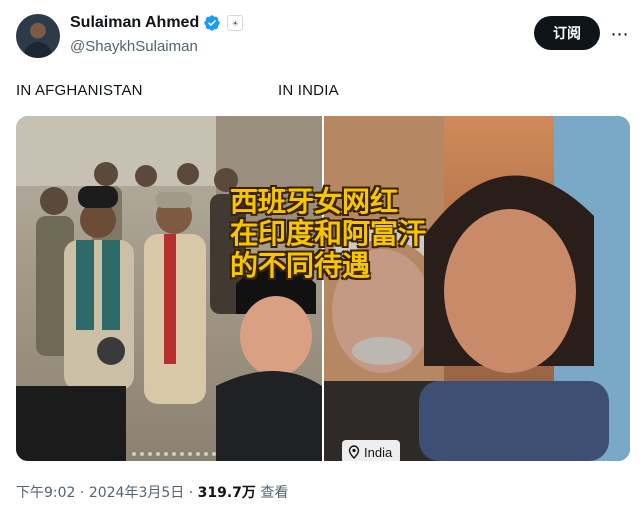 The height and width of the screenshot is (512, 640). Describe the element at coordinates (38, 36) in the screenshot. I see `user-avatar-icon` at that location.